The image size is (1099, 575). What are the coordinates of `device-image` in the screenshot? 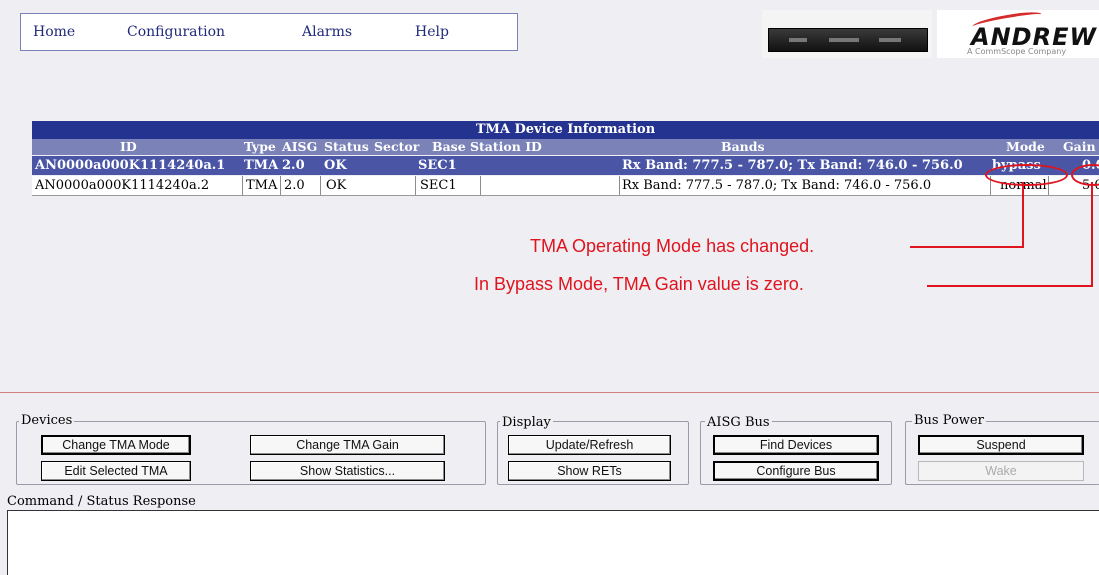 It's located at (847, 34).